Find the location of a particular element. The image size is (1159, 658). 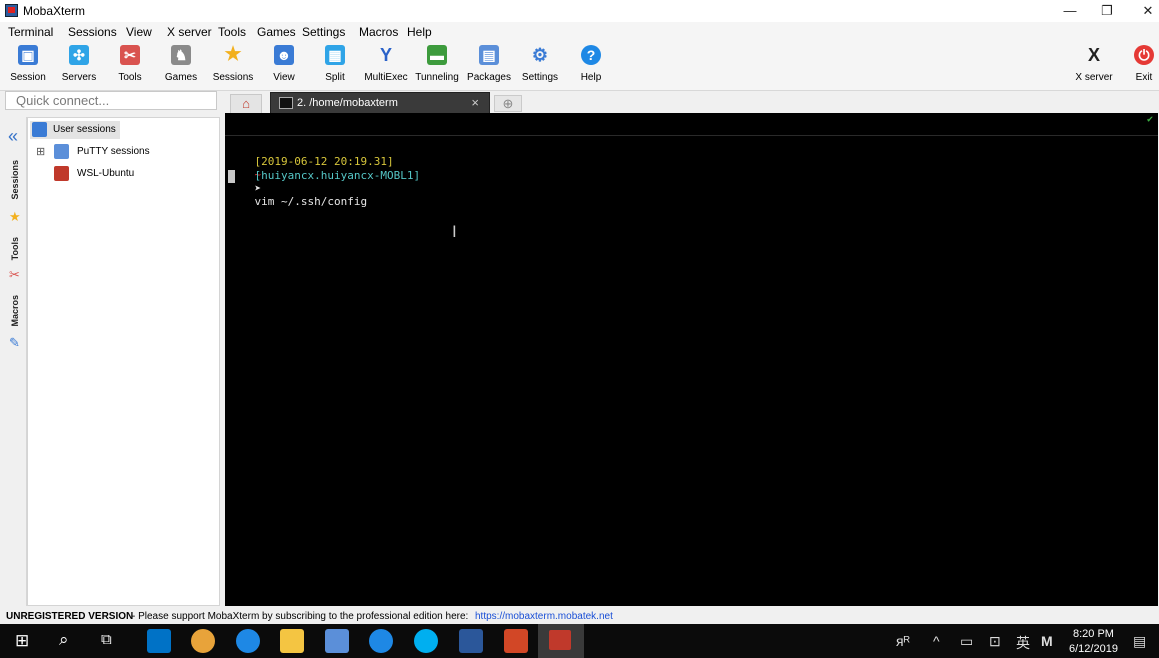

packages-button: ▤ Packages is located at coordinates (489, 65).